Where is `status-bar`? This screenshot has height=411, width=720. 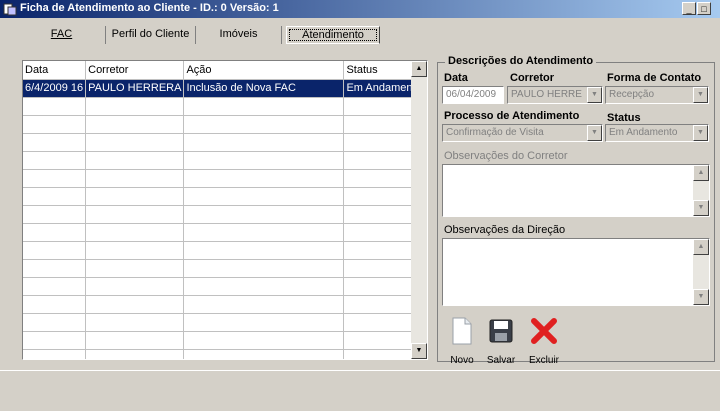 status-bar is located at coordinates (360, 390).